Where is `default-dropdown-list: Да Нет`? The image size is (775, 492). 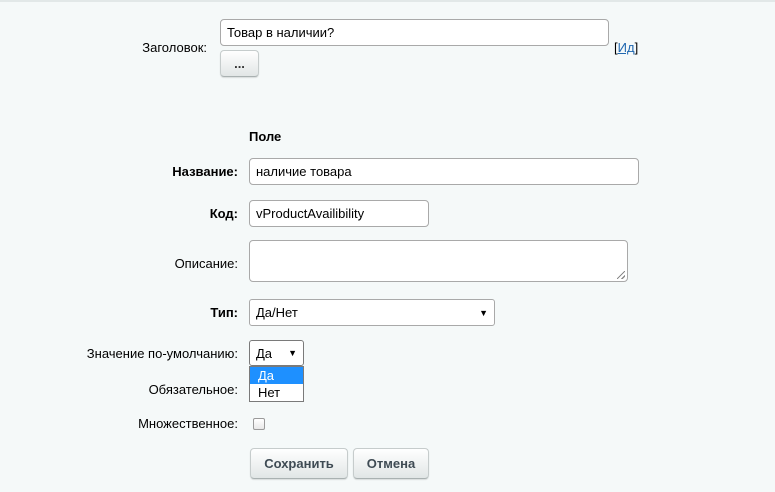
default-dropdown-list: Да Нет is located at coordinates (276, 384).